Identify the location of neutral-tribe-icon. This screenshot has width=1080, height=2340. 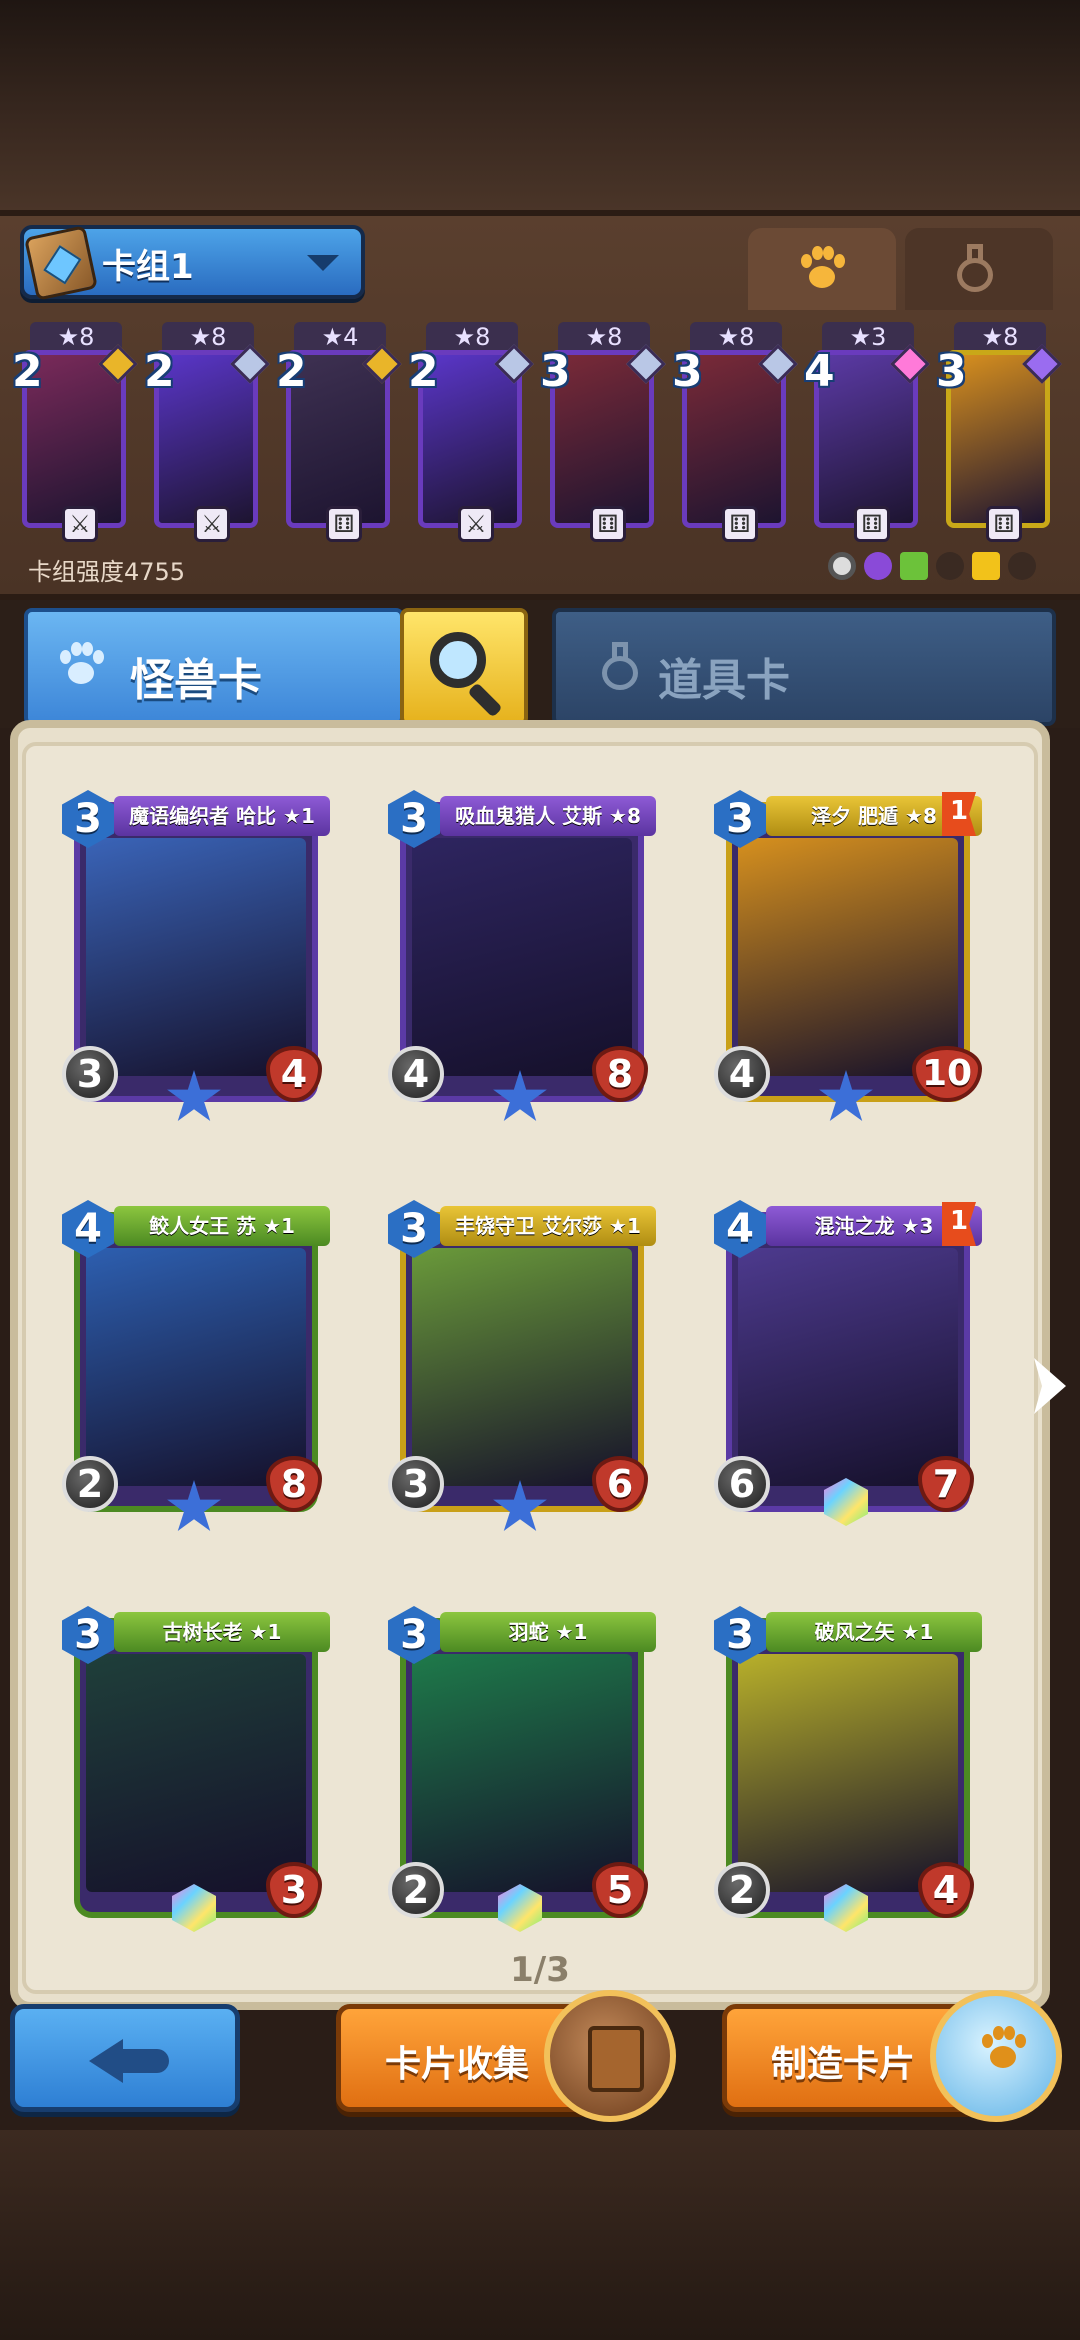
(842, 566).